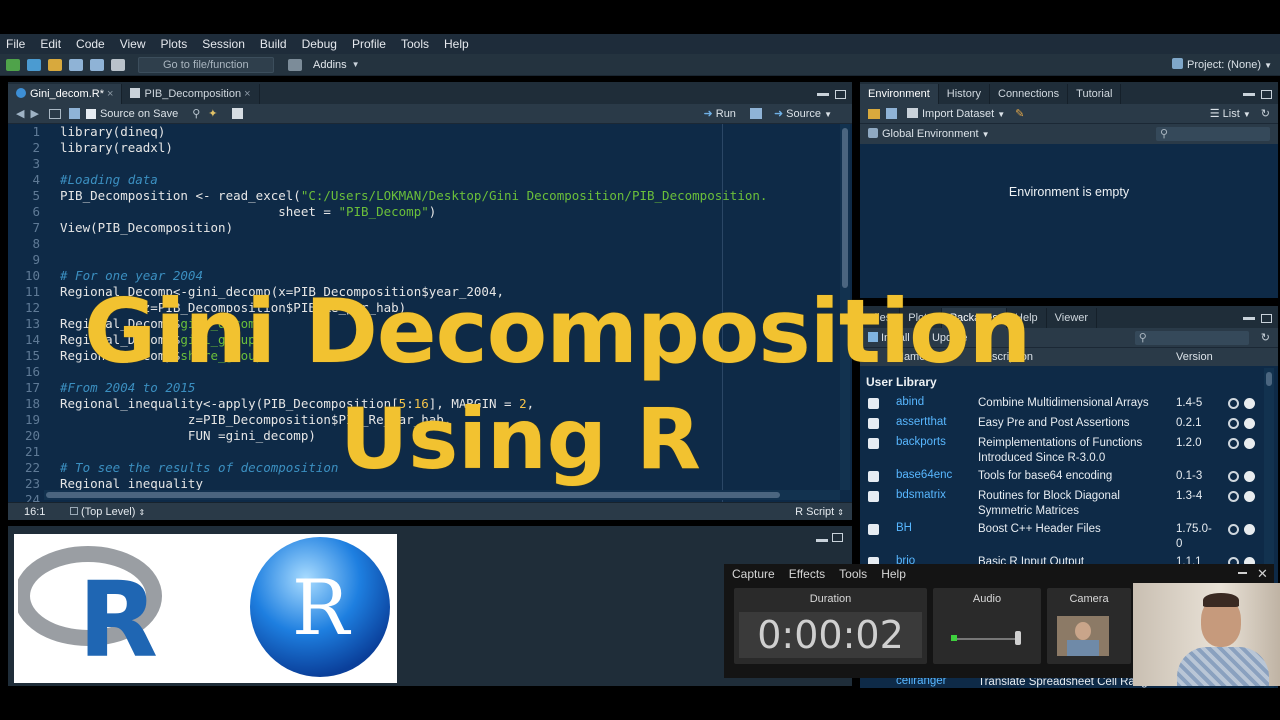 This screenshot has height=720, width=1280. I want to click on close-icon: ✕, so click(1262, 574).